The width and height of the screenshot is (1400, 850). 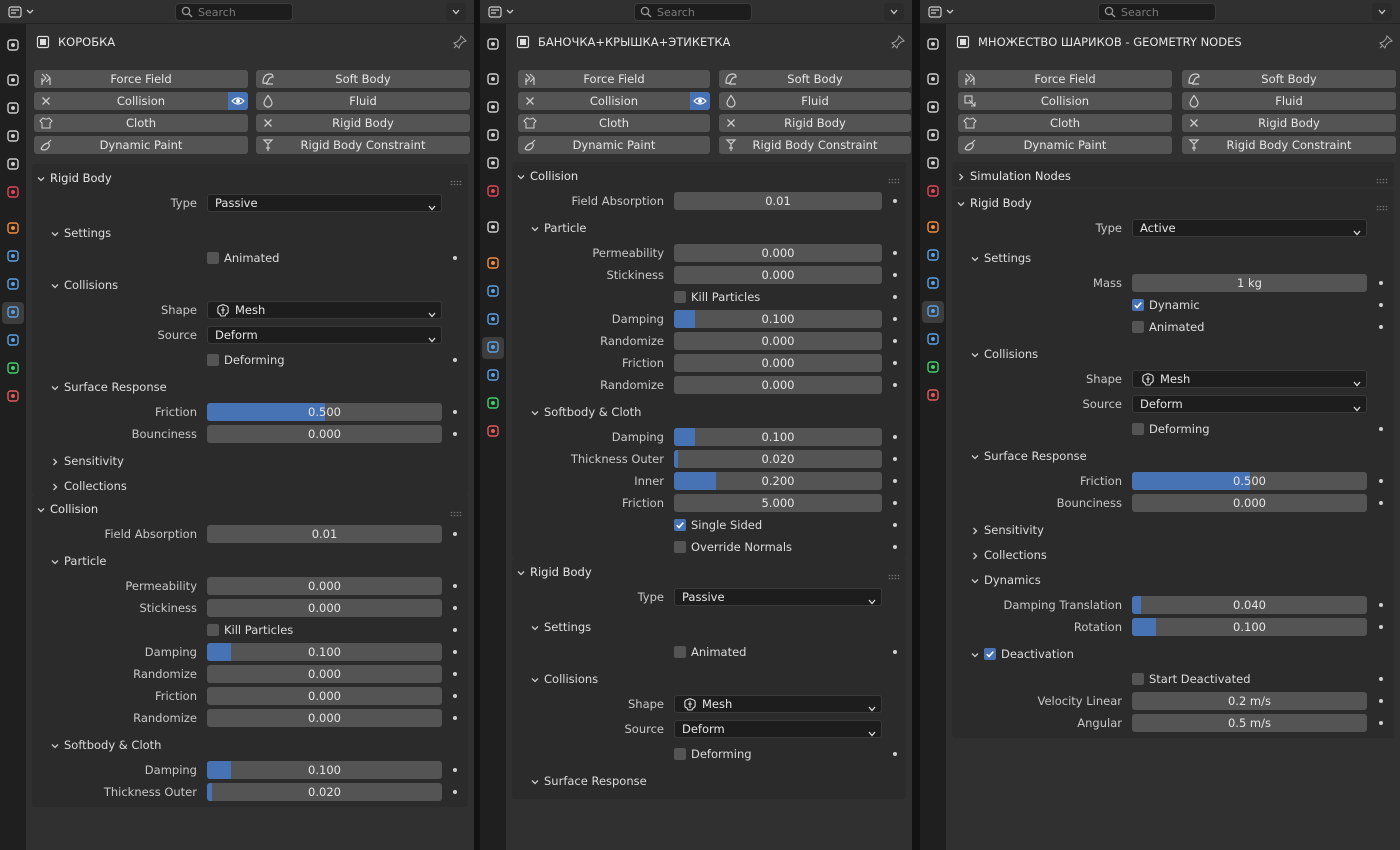 I want to click on subpanel-header: Particle, so click(x=713, y=228).